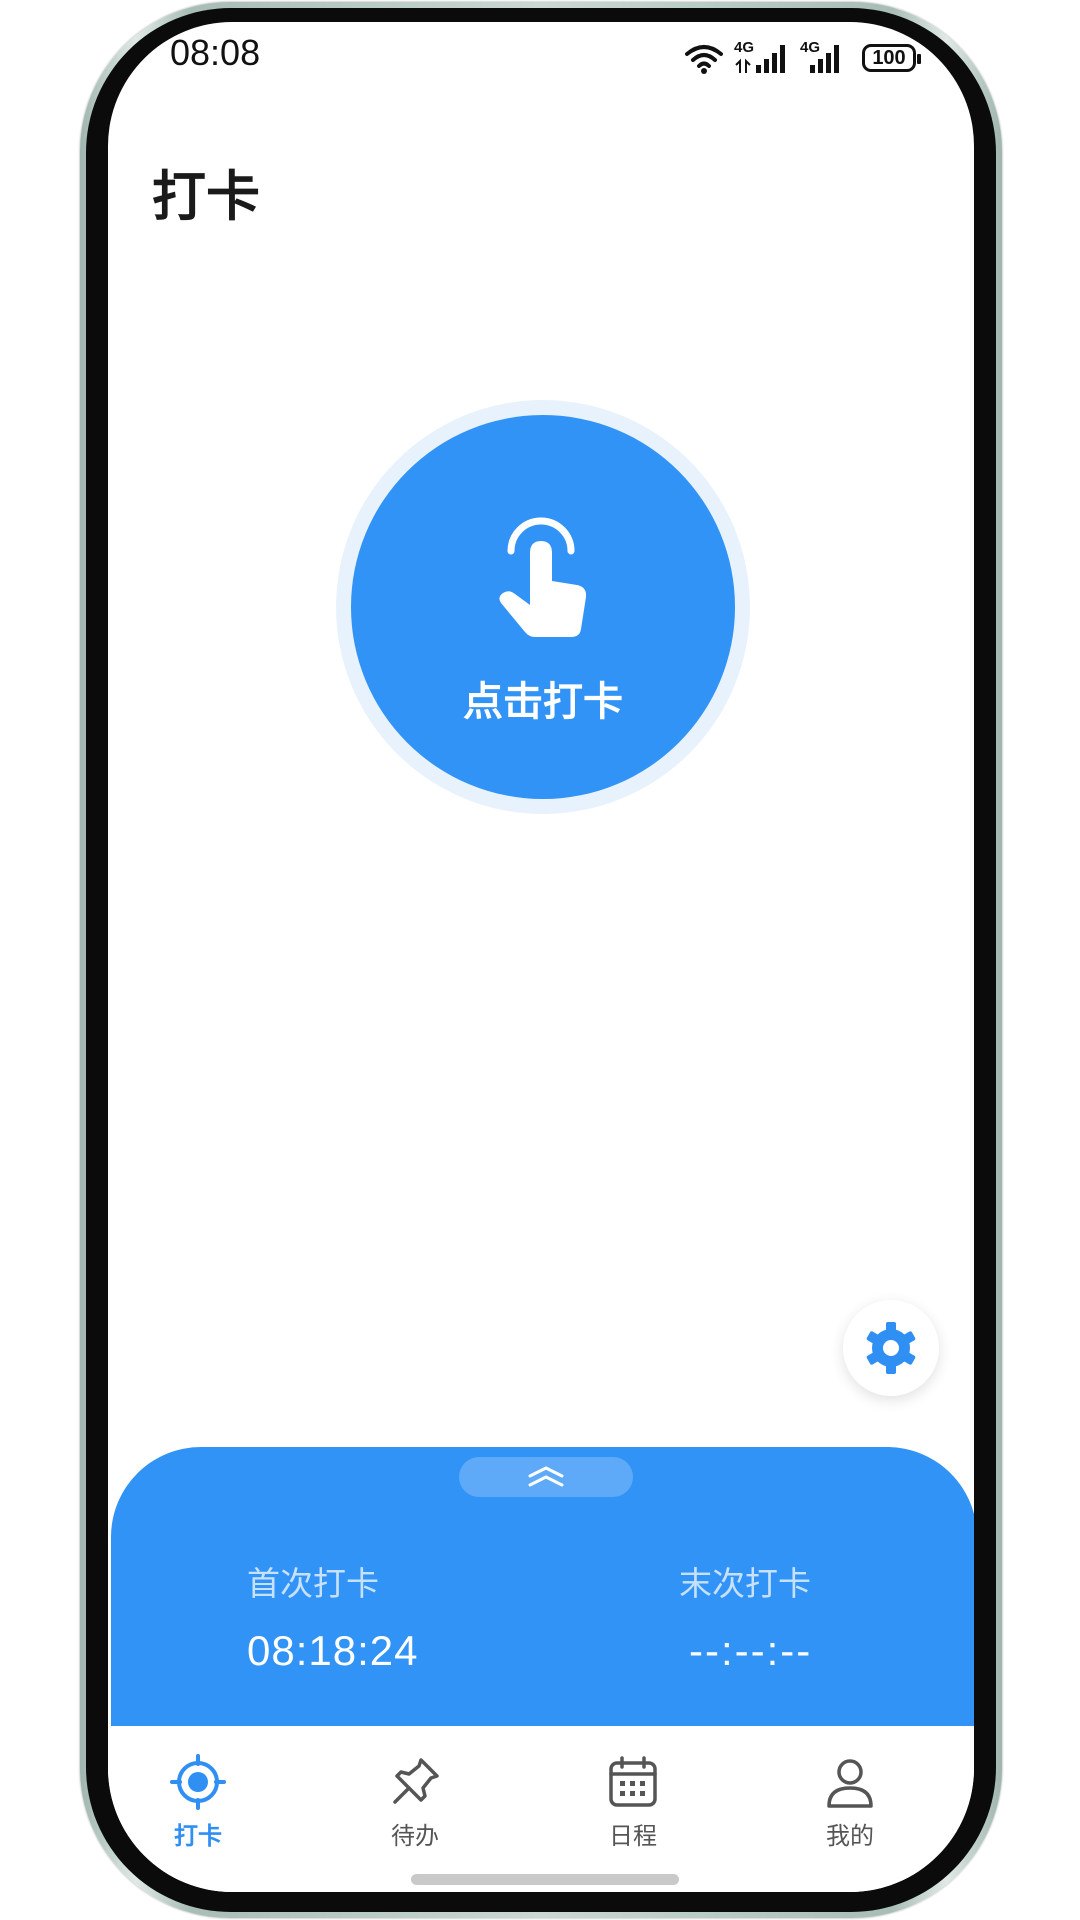 The image size is (1080, 1920). Describe the element at coordinates (704, 59) in the screenshot. I see `wifi-icon` at that location.